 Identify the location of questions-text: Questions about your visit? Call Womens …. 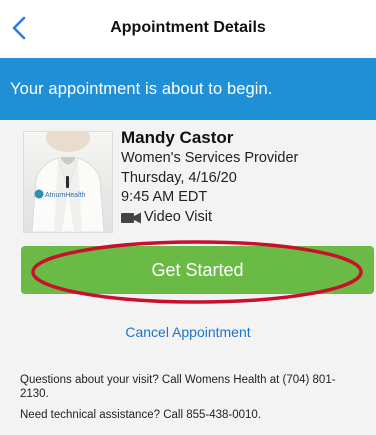
(178, 387).